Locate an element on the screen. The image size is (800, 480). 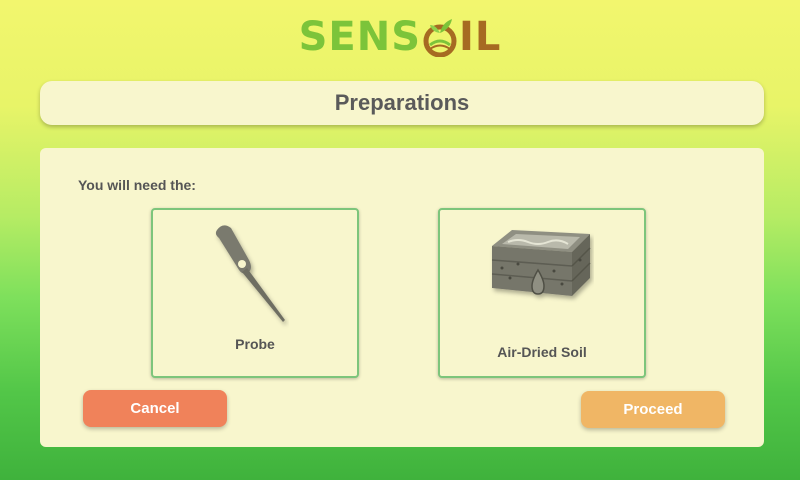
requirements-label: You will need the: is located at coordinates (137, 185).